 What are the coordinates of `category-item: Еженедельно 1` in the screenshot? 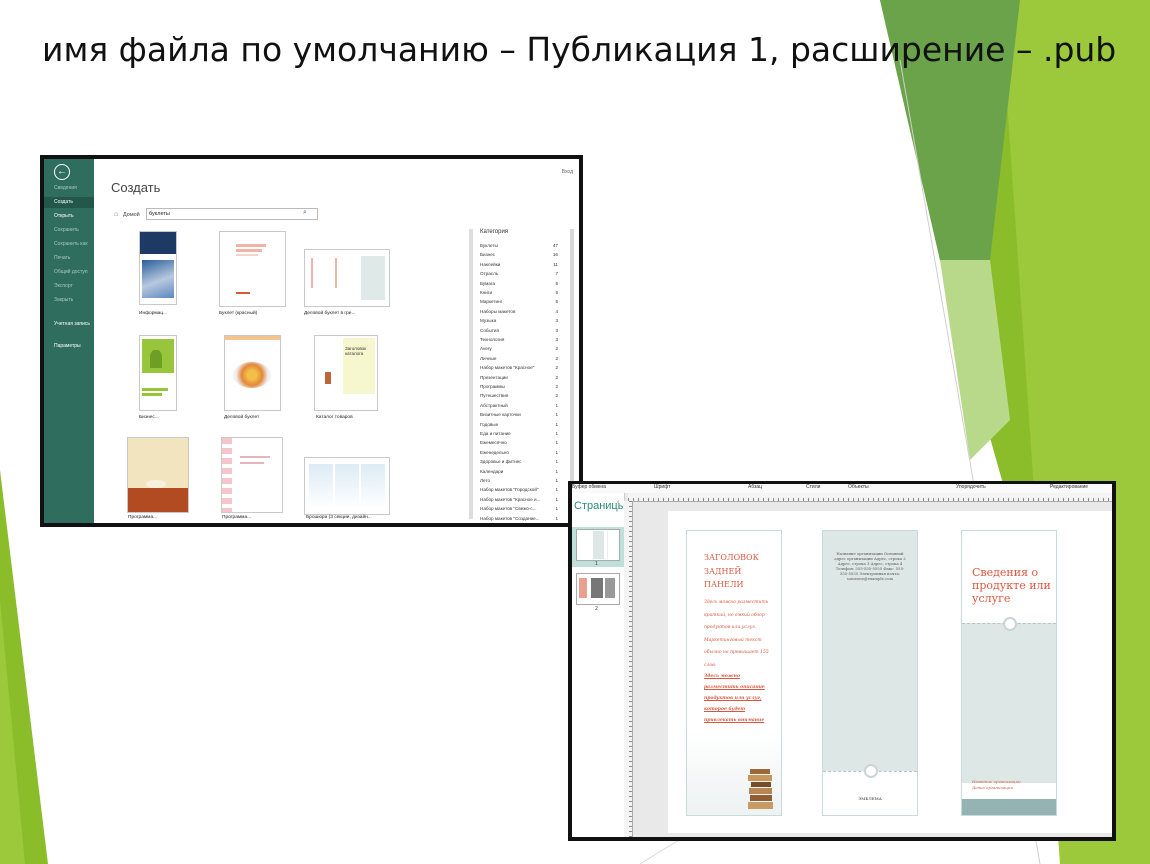 It's located at (520, 454).